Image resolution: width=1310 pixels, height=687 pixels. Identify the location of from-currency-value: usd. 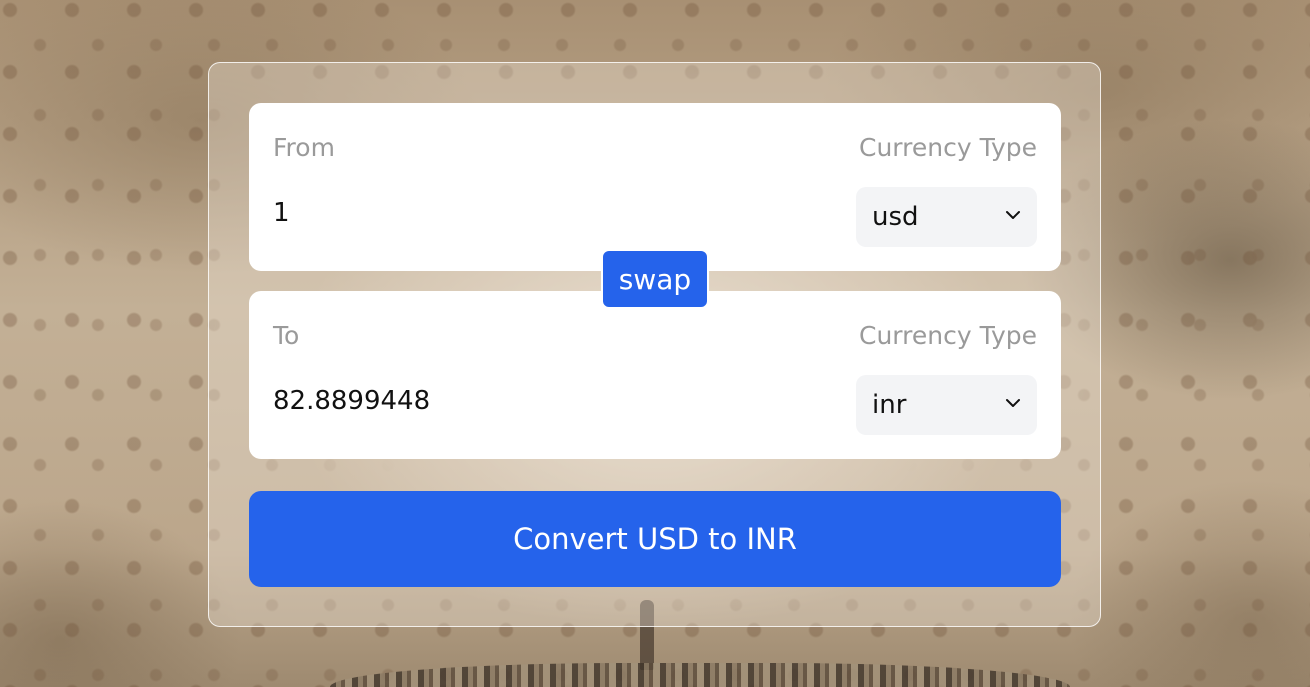
(895, 217).